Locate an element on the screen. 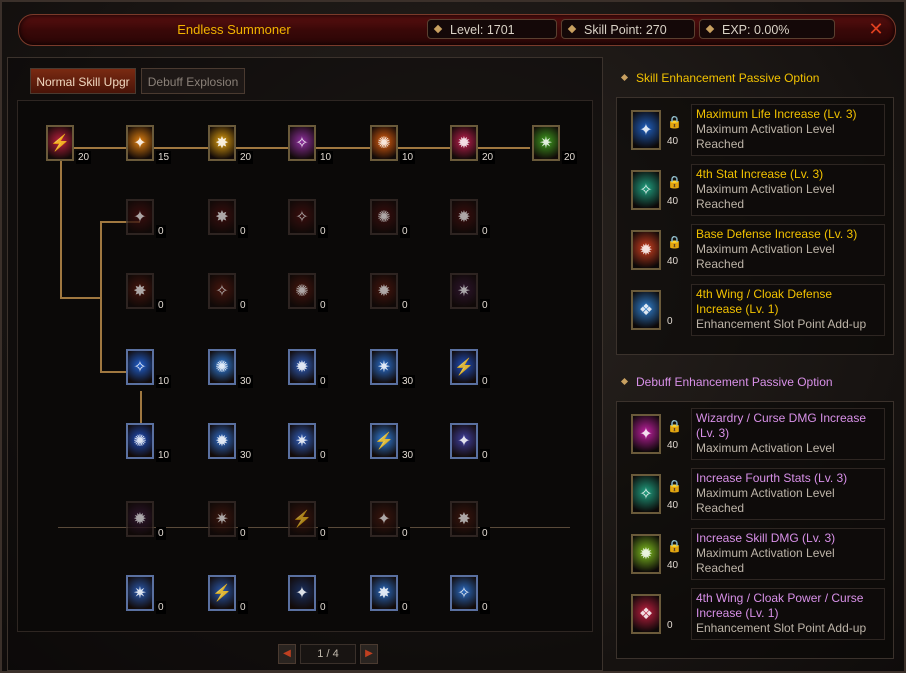 This screenshot has width=906, height=673. option-description: Enhancement Slot Point Add-up is located at coordinates (781, 324).